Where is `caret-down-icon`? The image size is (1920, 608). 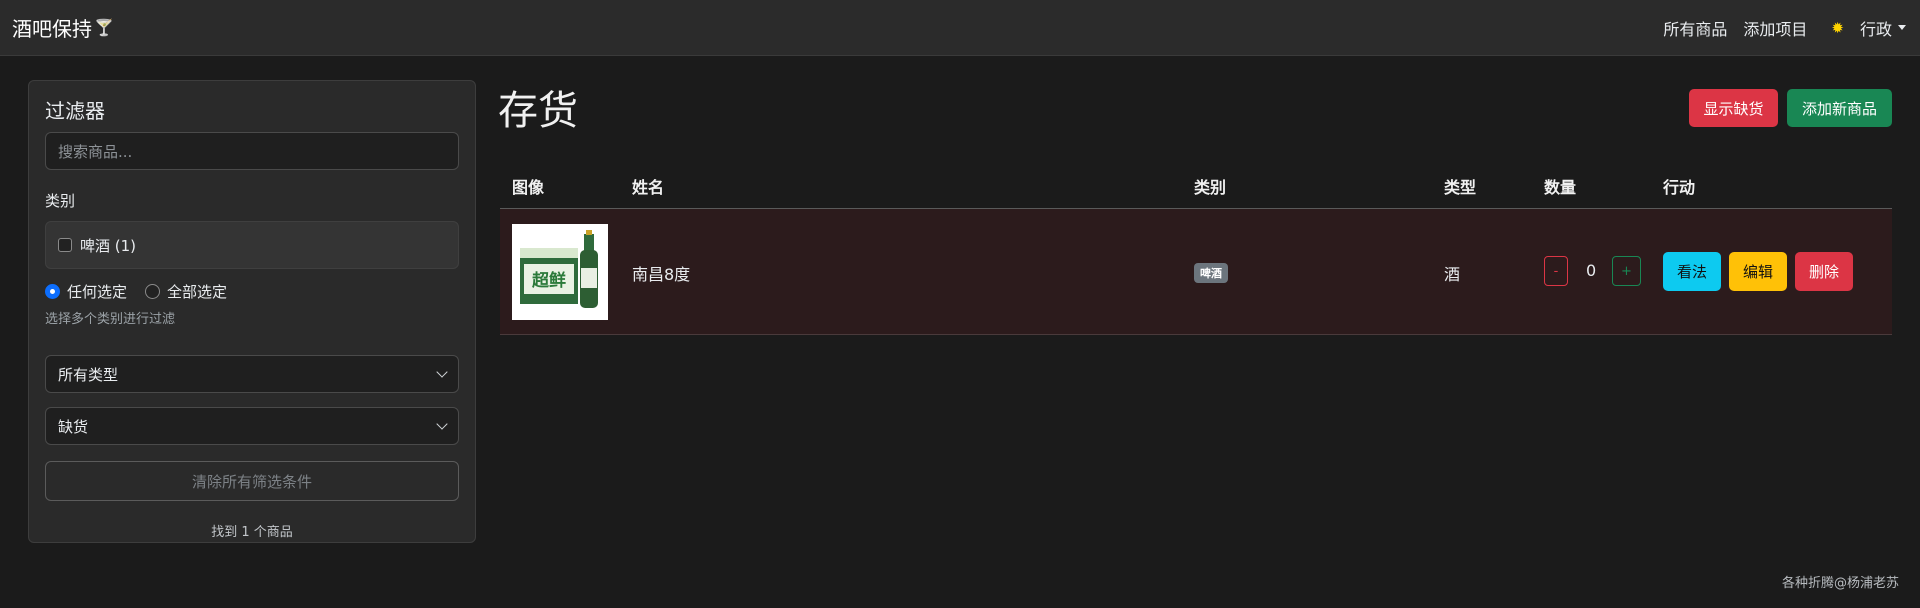 caret-down-icon is located at coordinates (1902, 27).